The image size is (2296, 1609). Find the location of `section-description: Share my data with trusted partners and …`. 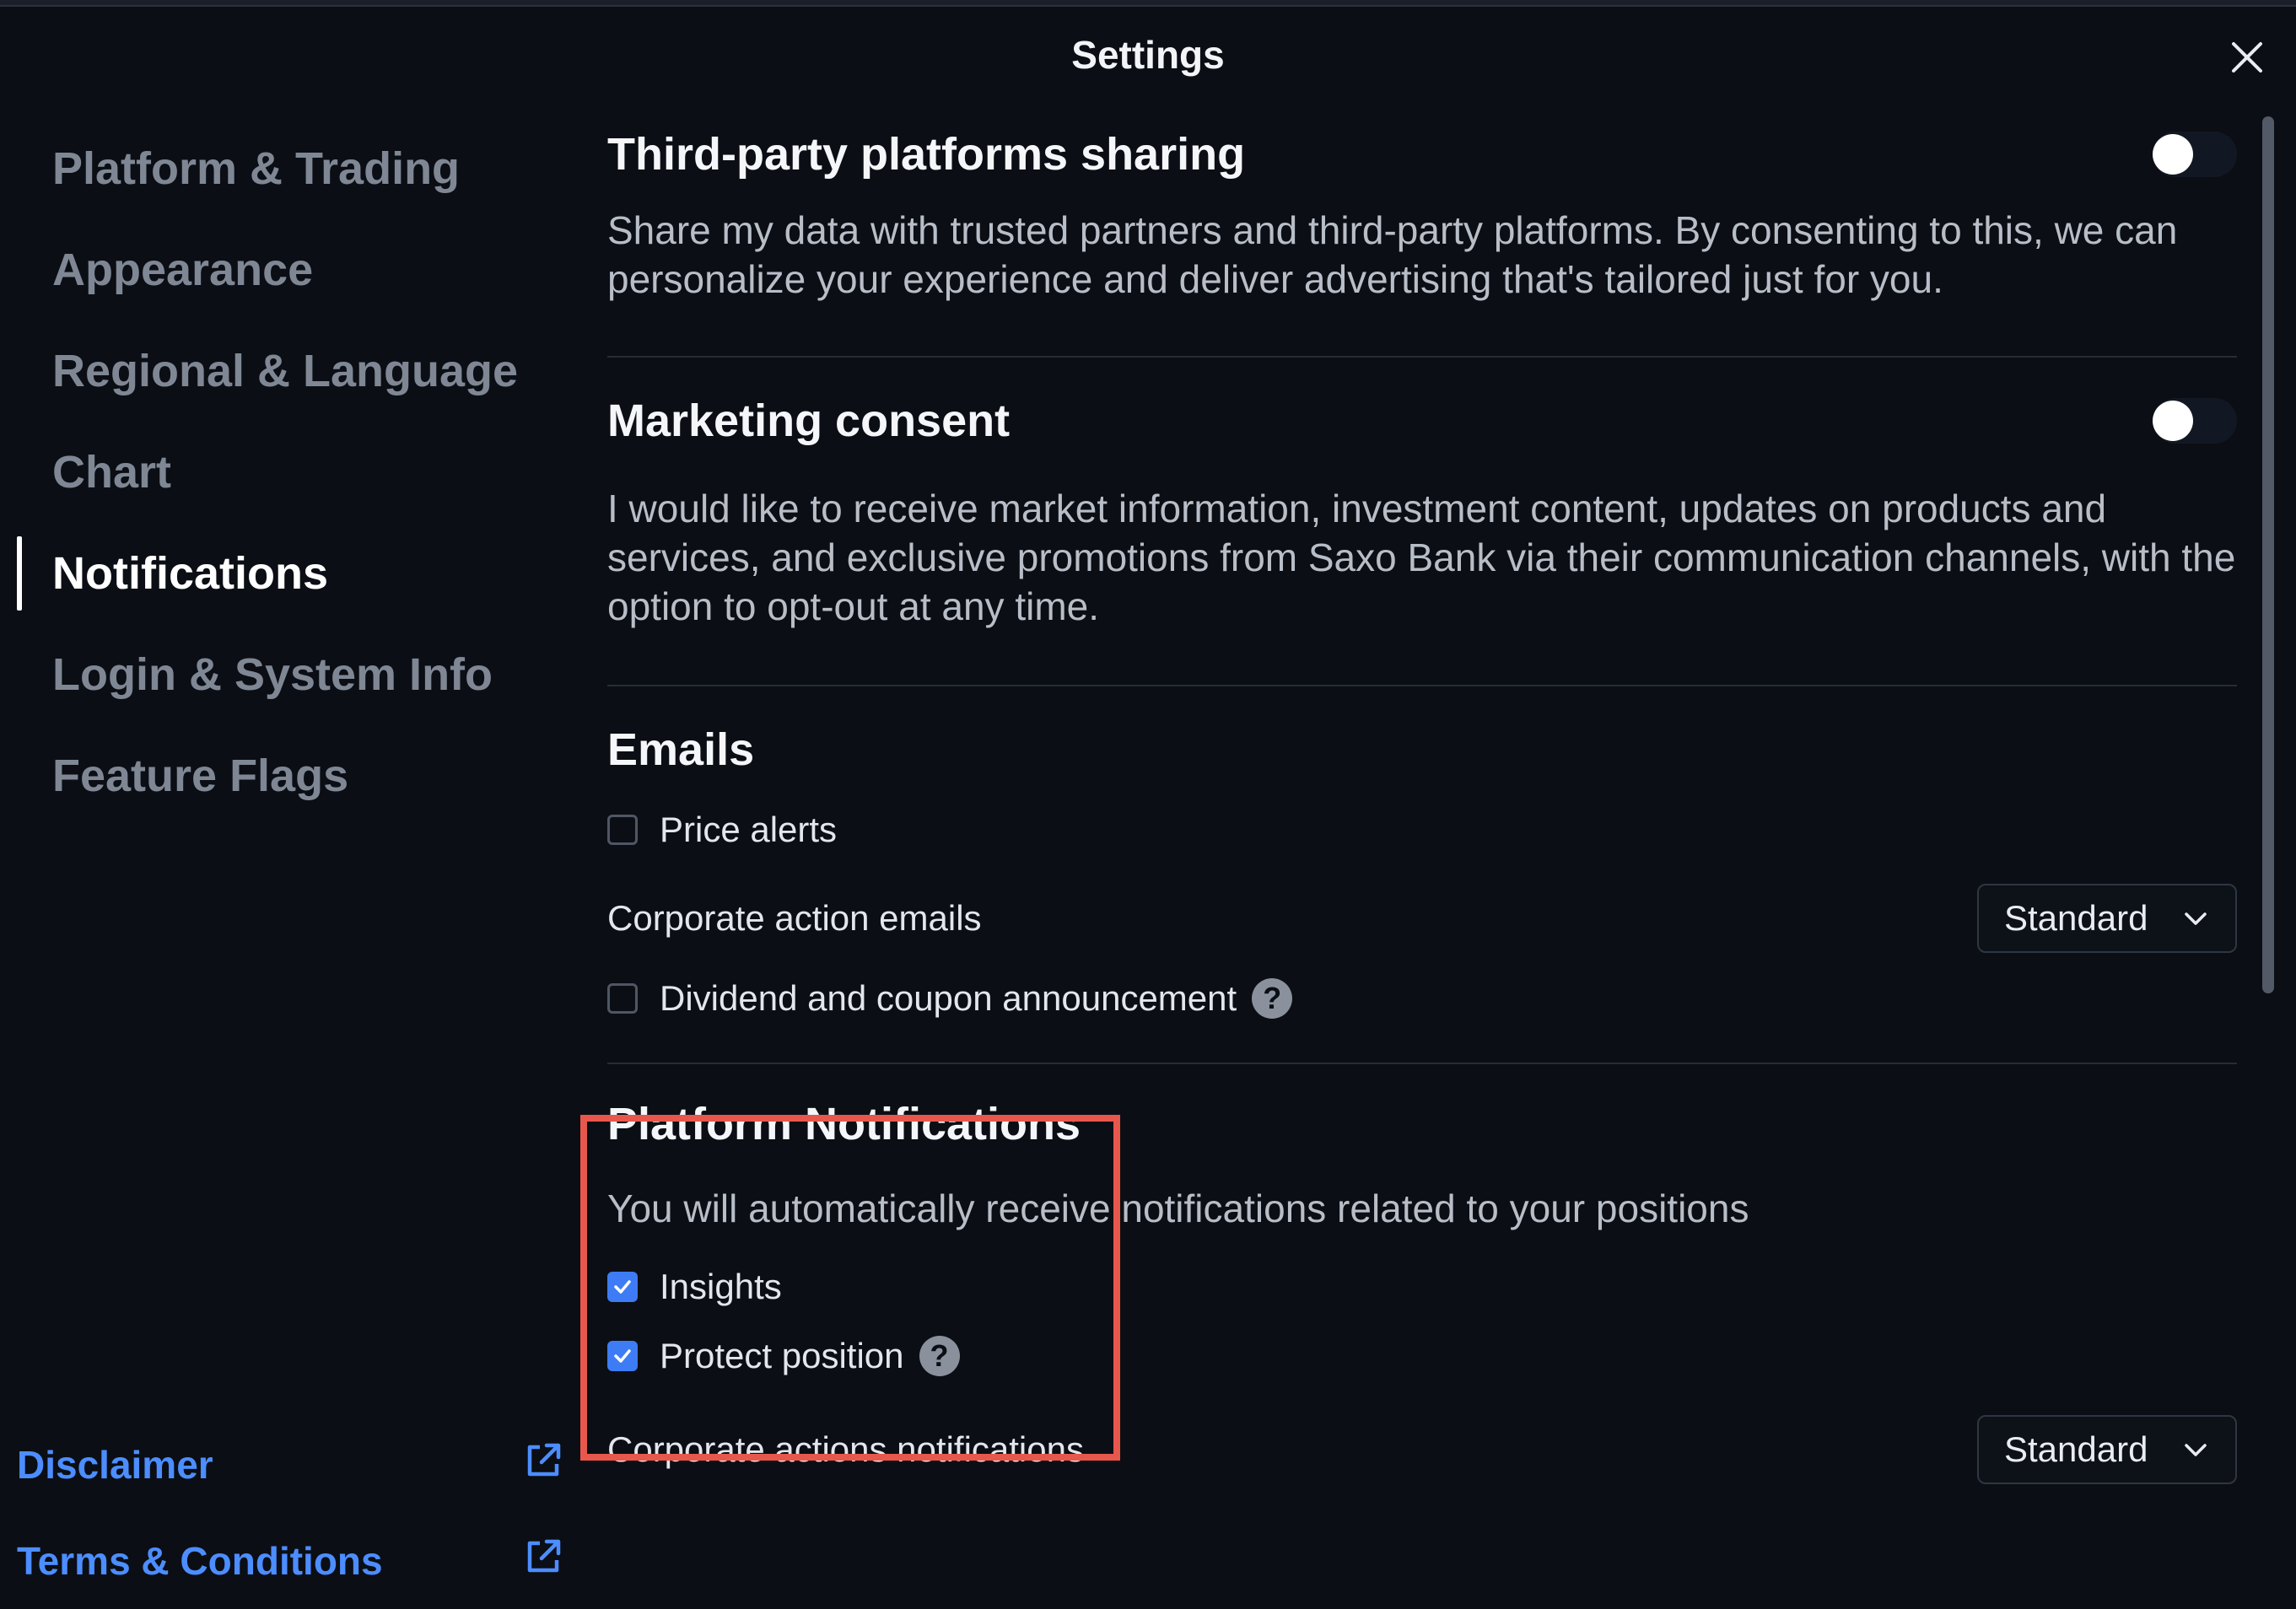

section-description: Share my data with trusted partners and … is located at coordinates (1392, 255).